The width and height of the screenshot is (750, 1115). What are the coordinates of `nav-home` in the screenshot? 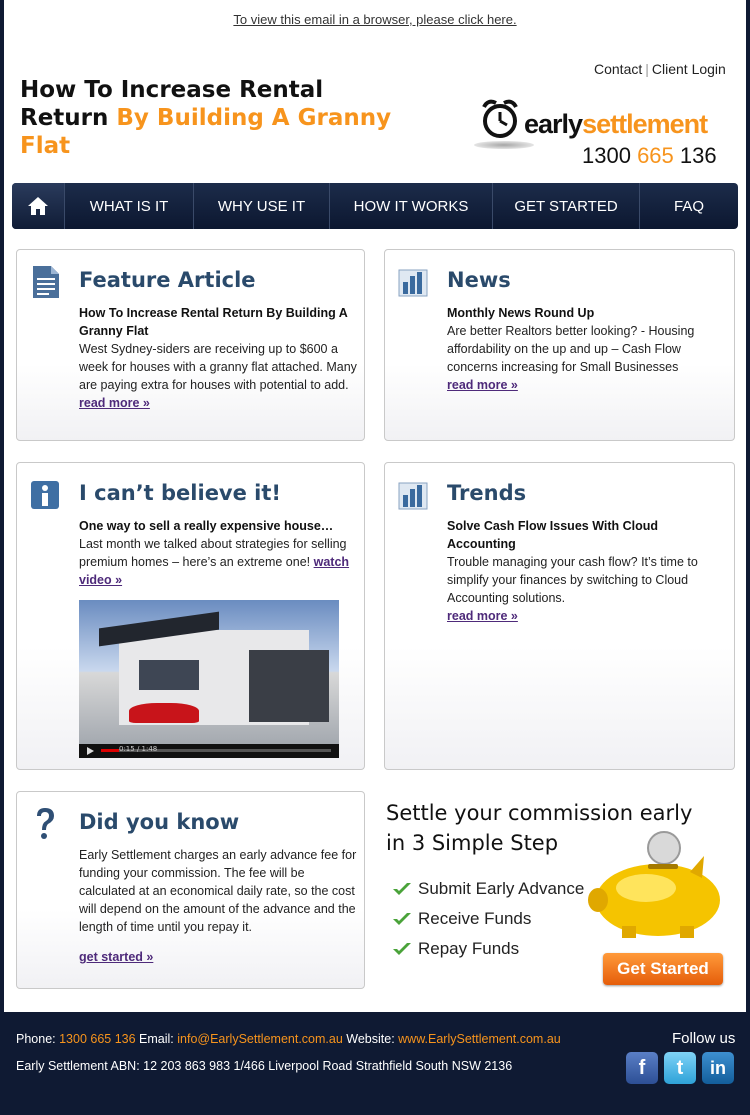 It's located at (38, 206).